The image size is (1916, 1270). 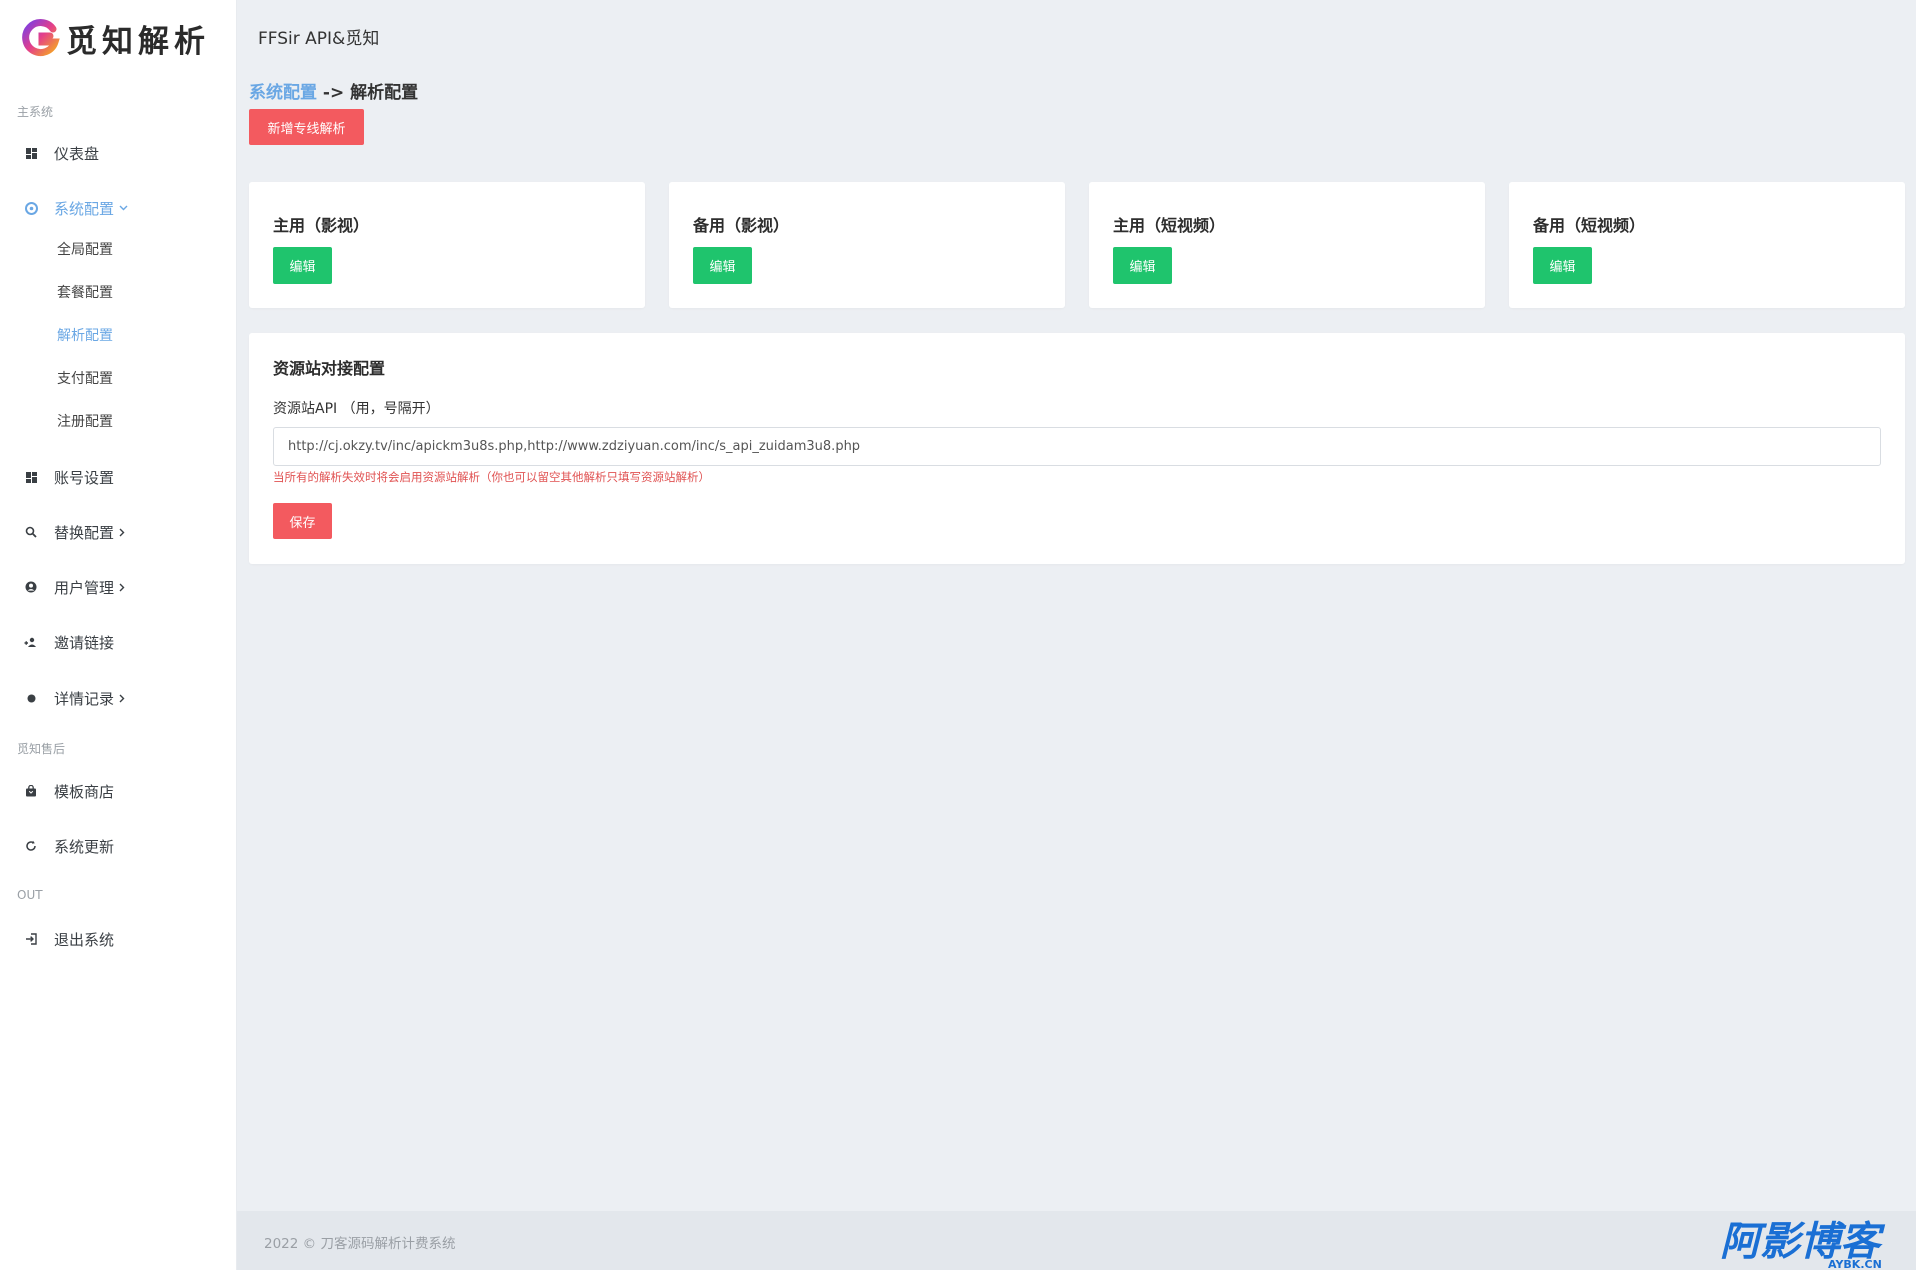 What do you see at coordinates (1855, 1264) in the screenshot?
I see `watermark-subtext: AYBK.CN` at bounding box center [1855, 1264].